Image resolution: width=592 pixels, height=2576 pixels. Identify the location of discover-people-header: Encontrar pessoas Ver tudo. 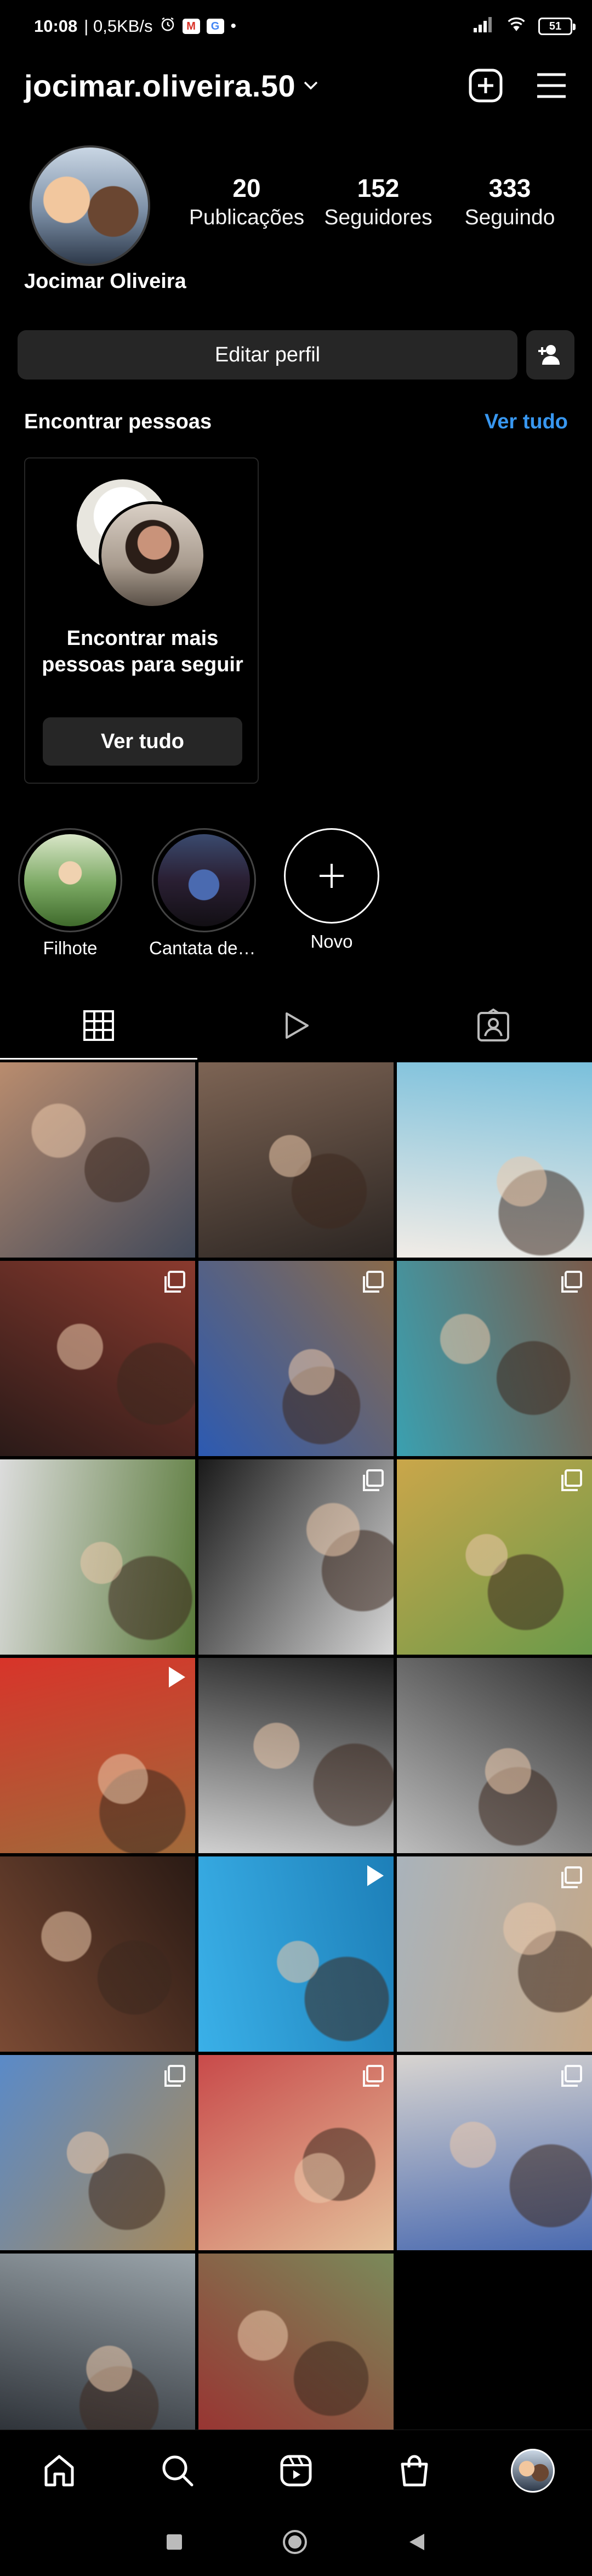
(296, 422).